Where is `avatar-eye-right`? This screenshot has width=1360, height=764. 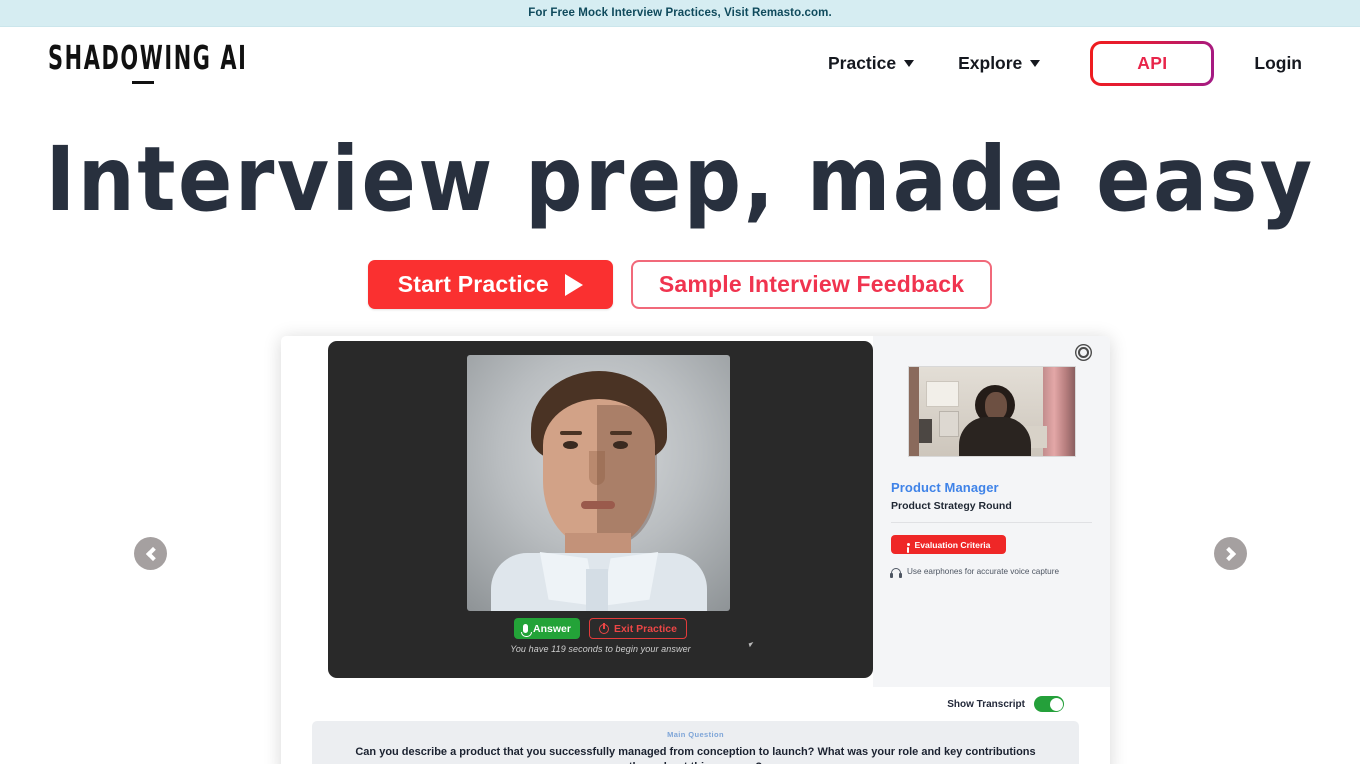
avatar-eye-right is located at coordinates (620, 445).